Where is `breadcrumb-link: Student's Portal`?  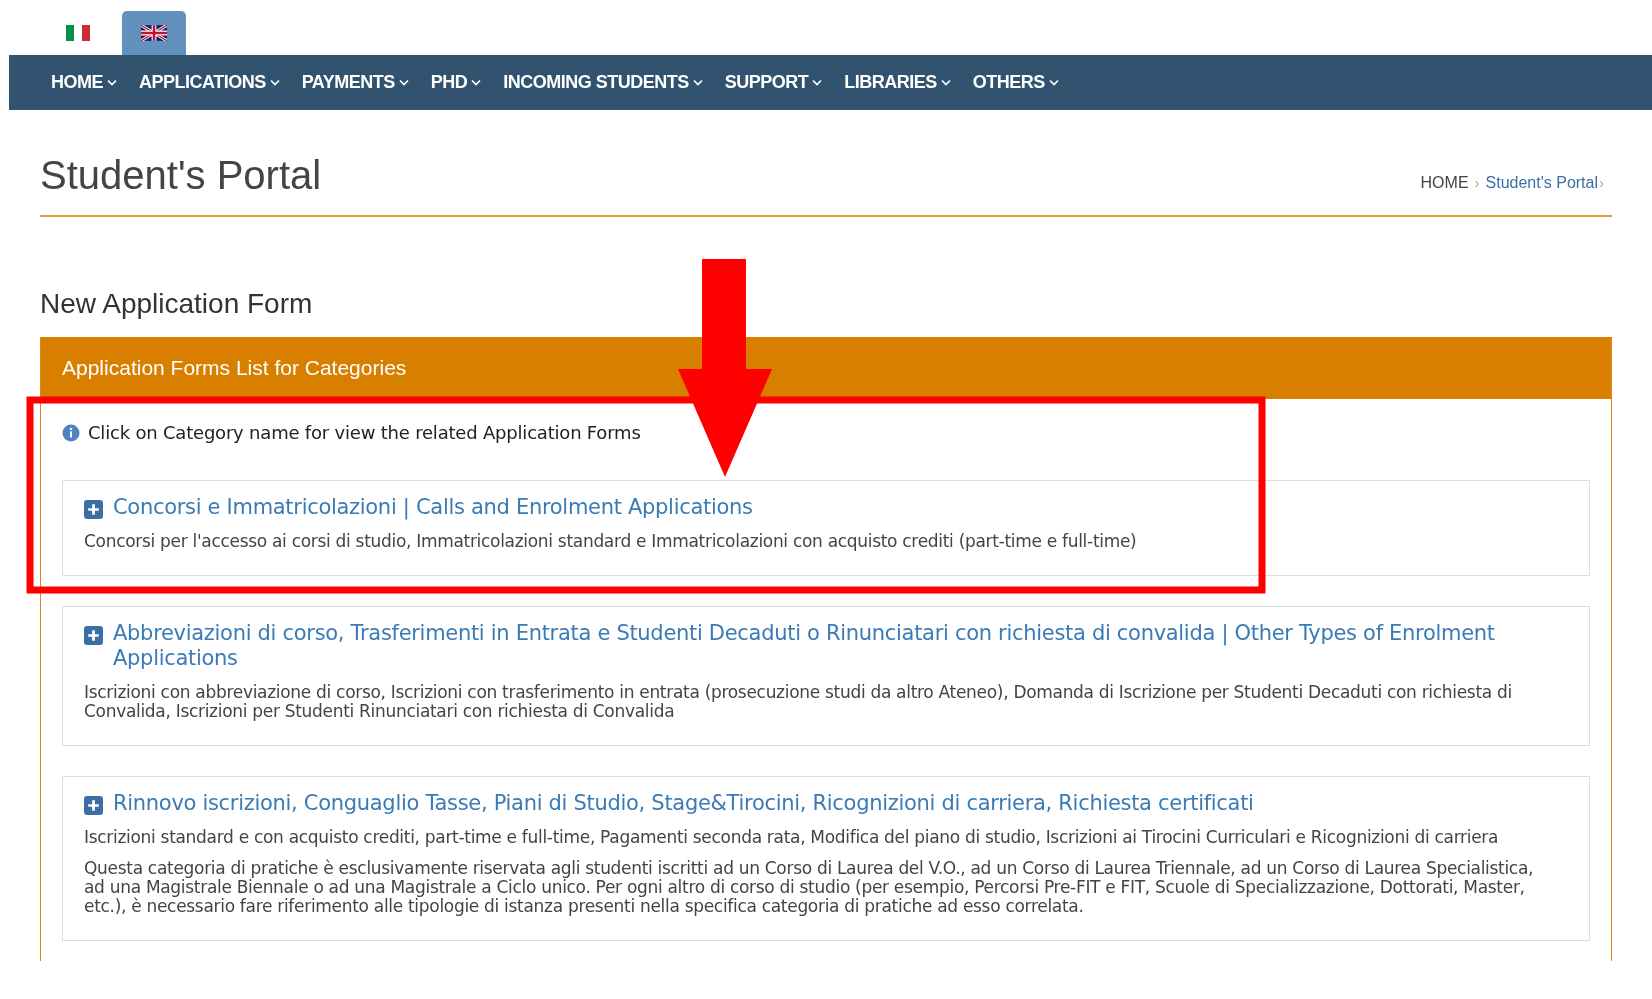
breadcrumb-link: Student's Portal is located at coordinates (1541, 183).